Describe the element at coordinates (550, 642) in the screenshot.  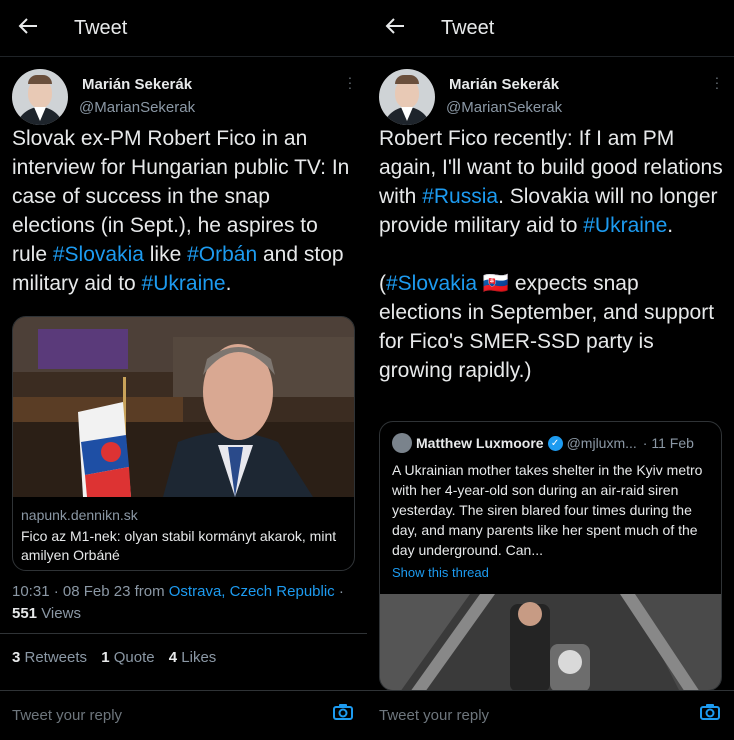
I see `quoted-tweet-image` at that location.